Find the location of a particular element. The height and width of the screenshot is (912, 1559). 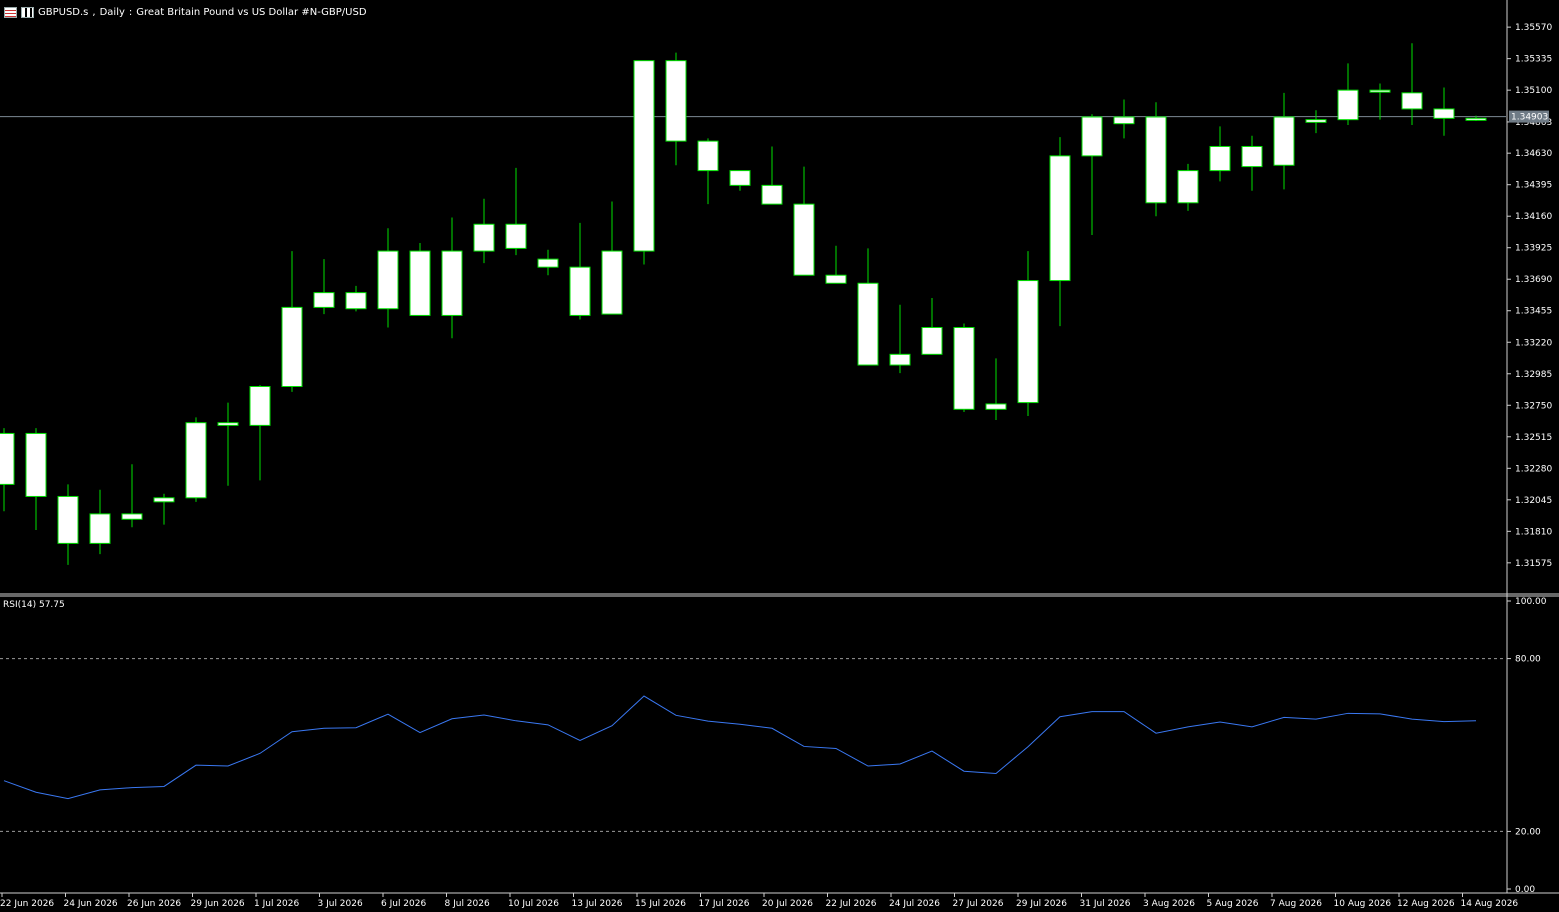

price-axis-label: 1.34395 is located at coordinates (1533, 186).